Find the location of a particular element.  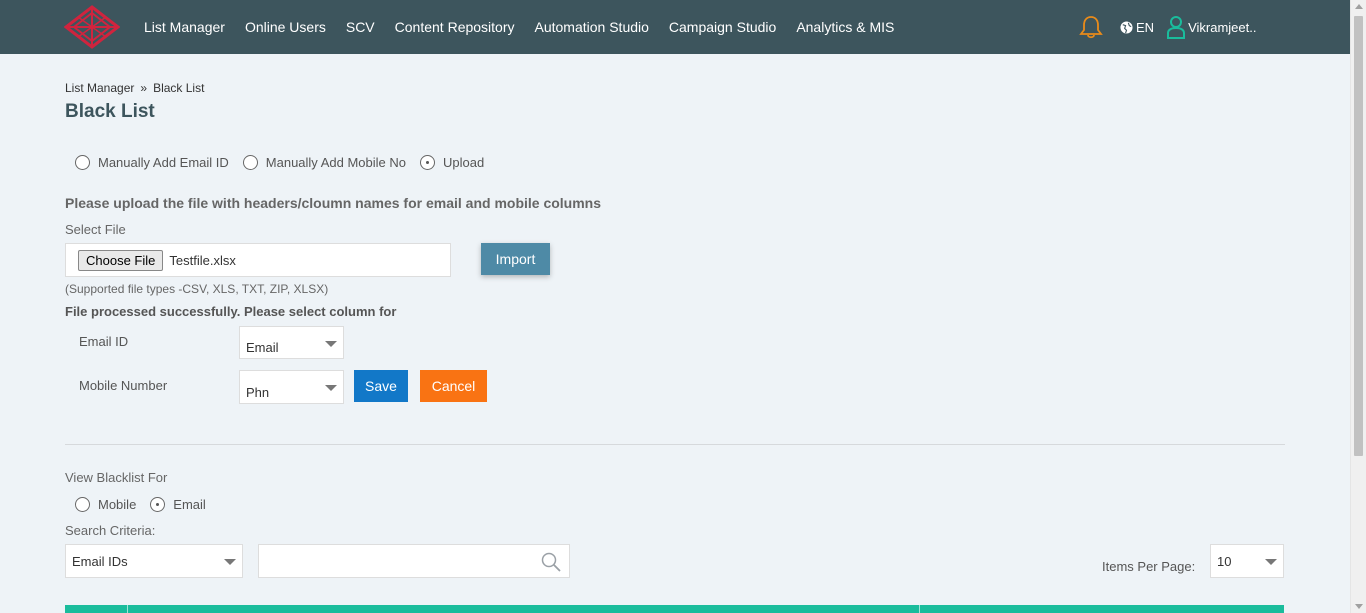

page-scrollbar is located at coordinates (1358, 306).